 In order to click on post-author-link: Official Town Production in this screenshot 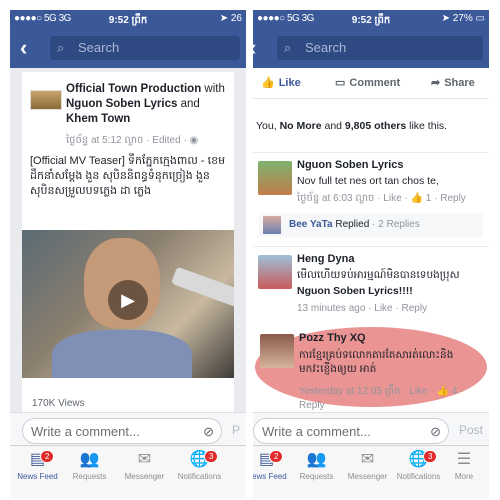, I will do `click(133, 89)`.